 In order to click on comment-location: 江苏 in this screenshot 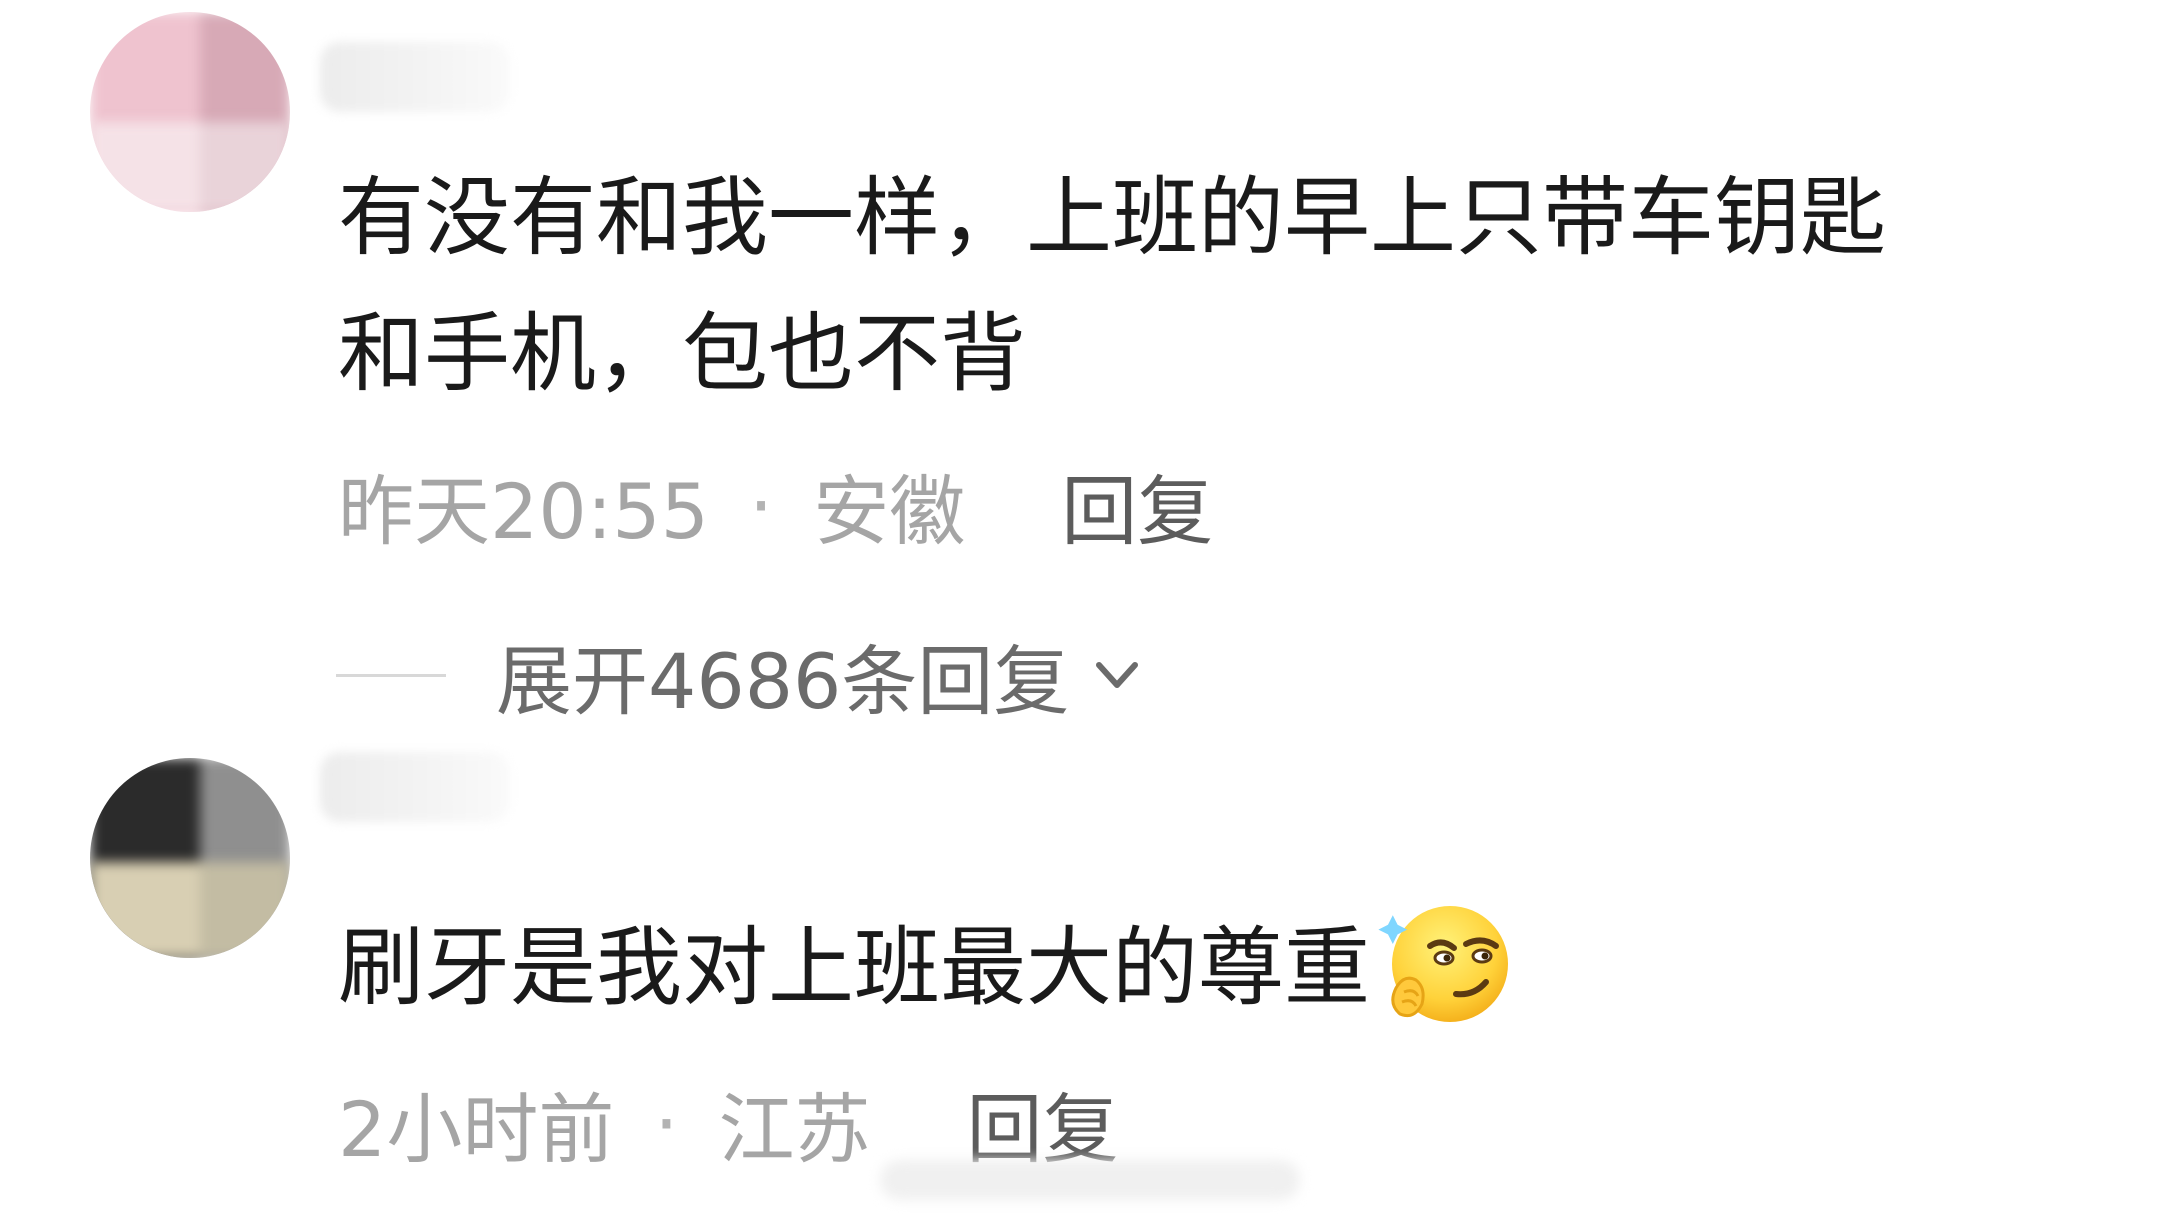, I will do `click(794, 1129)`.